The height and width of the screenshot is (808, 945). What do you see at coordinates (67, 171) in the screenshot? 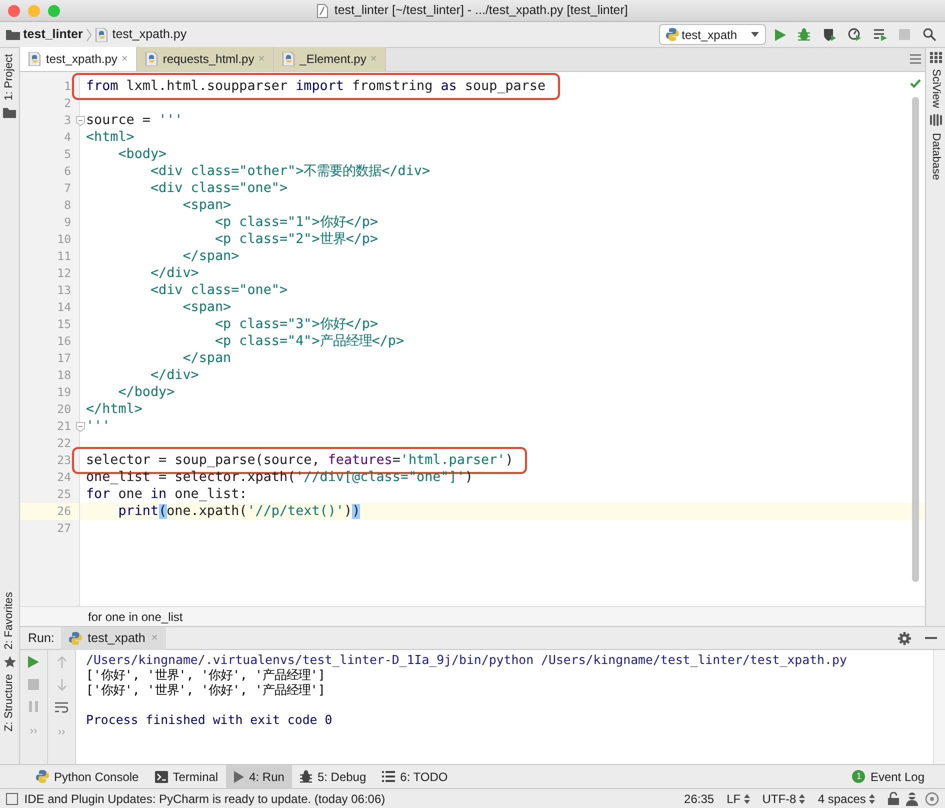
I see `line-number: 6` at bounding box center [67, 171].